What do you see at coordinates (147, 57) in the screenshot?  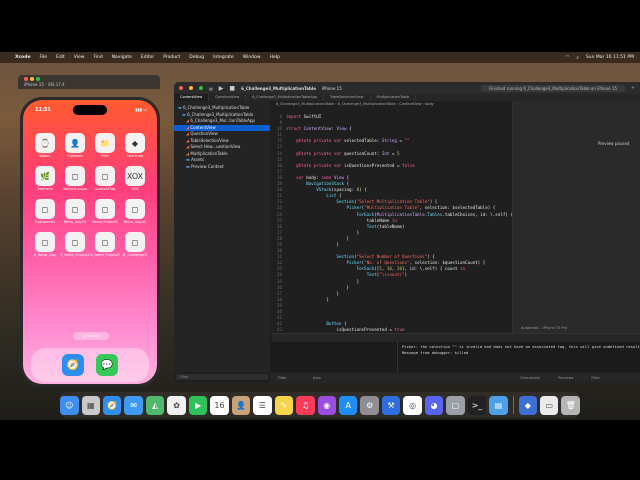 I see `menu-editor: Editor` at bounding box center [147, 57].